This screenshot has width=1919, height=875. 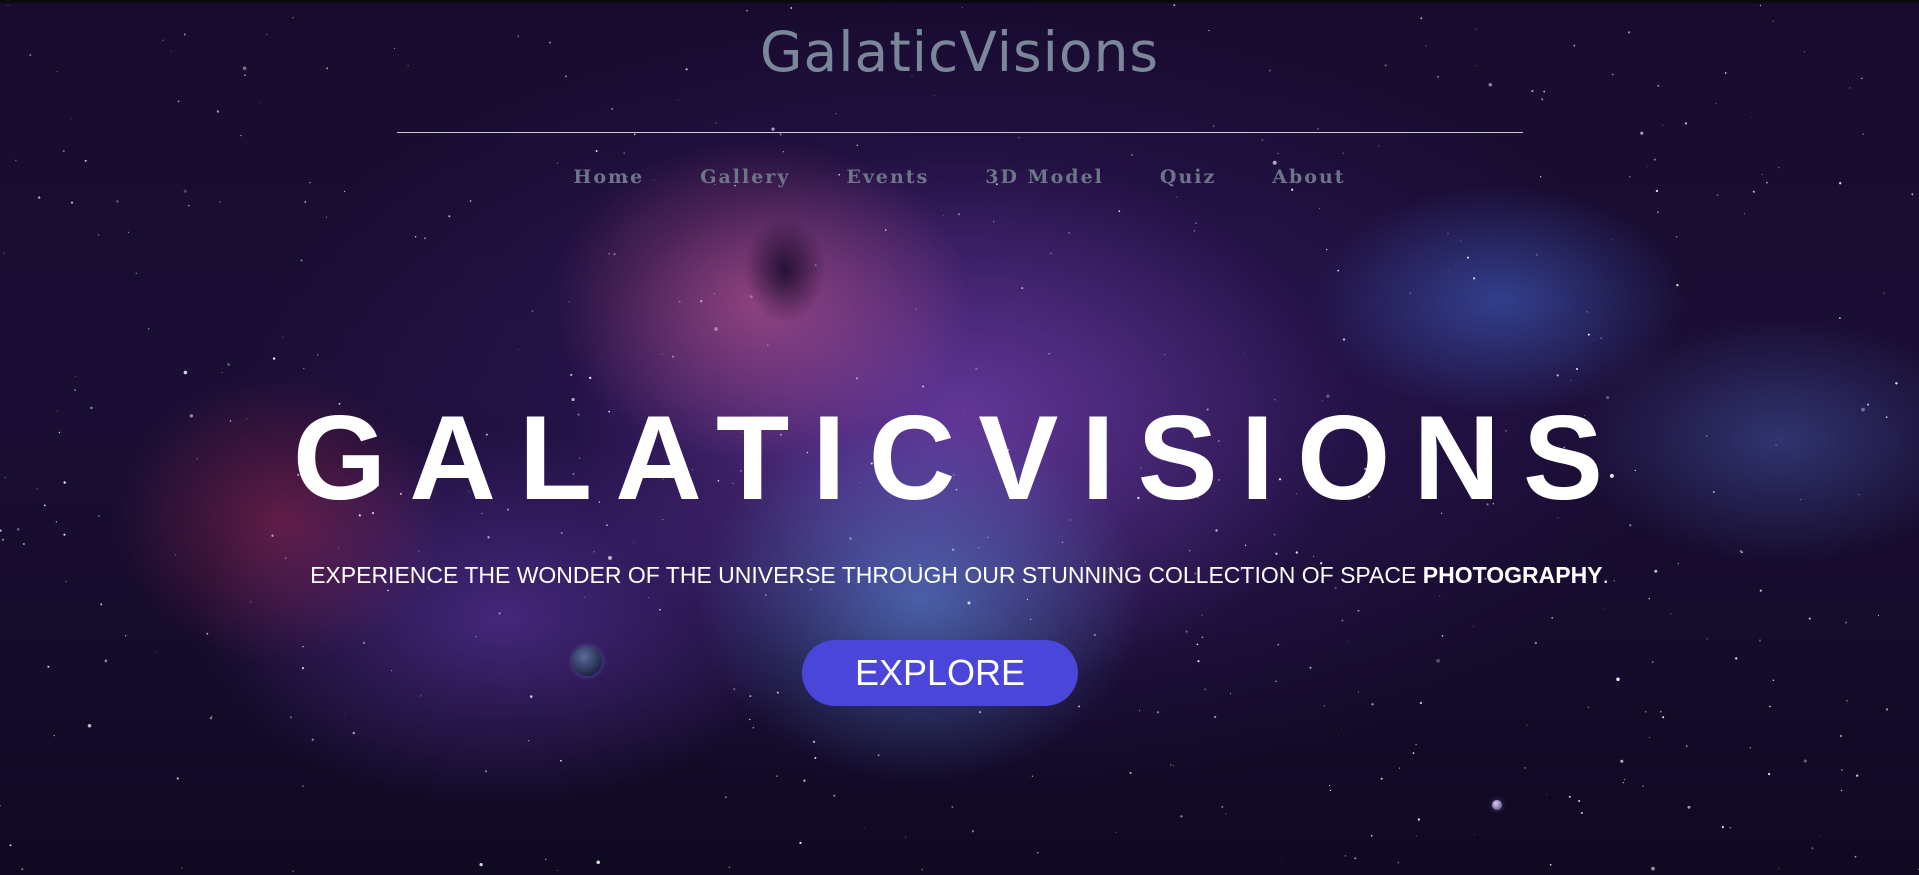 What do you see at coordinates (1497, 805) in the screenshot?
I see `bright-star-graphic` at bounding box center [1497, 805].